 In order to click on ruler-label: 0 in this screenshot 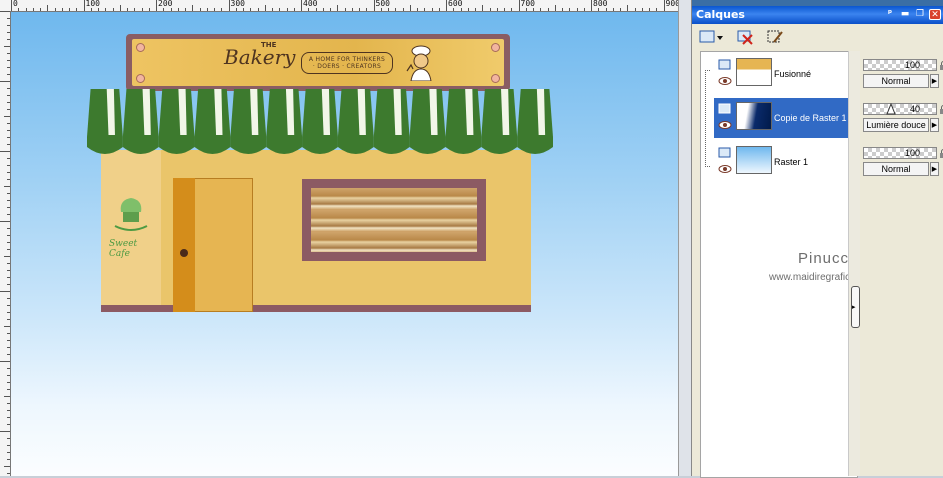, I will do `click(15, 4)`.